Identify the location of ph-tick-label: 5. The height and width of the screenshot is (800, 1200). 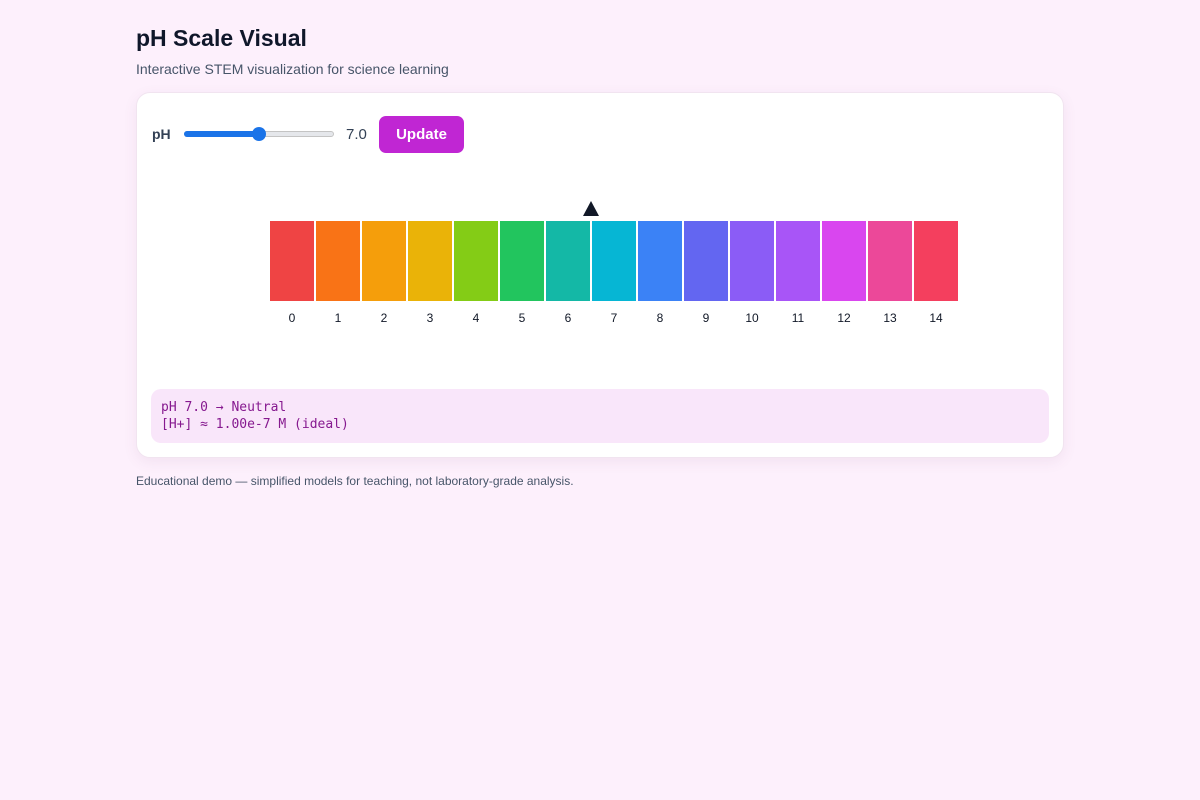
(522, 318).